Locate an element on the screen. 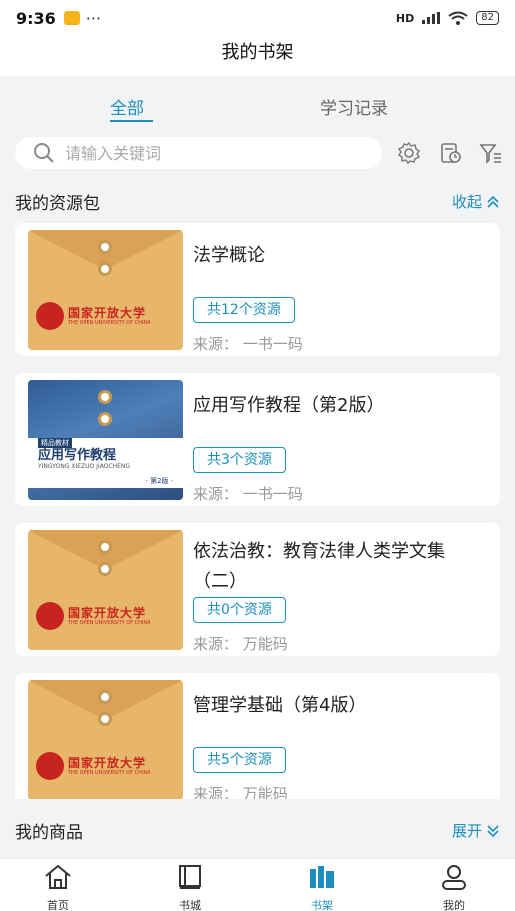 The width and height of the screenshot is (515, 911). header: 我的书架 is located at coordinates (257, 56).